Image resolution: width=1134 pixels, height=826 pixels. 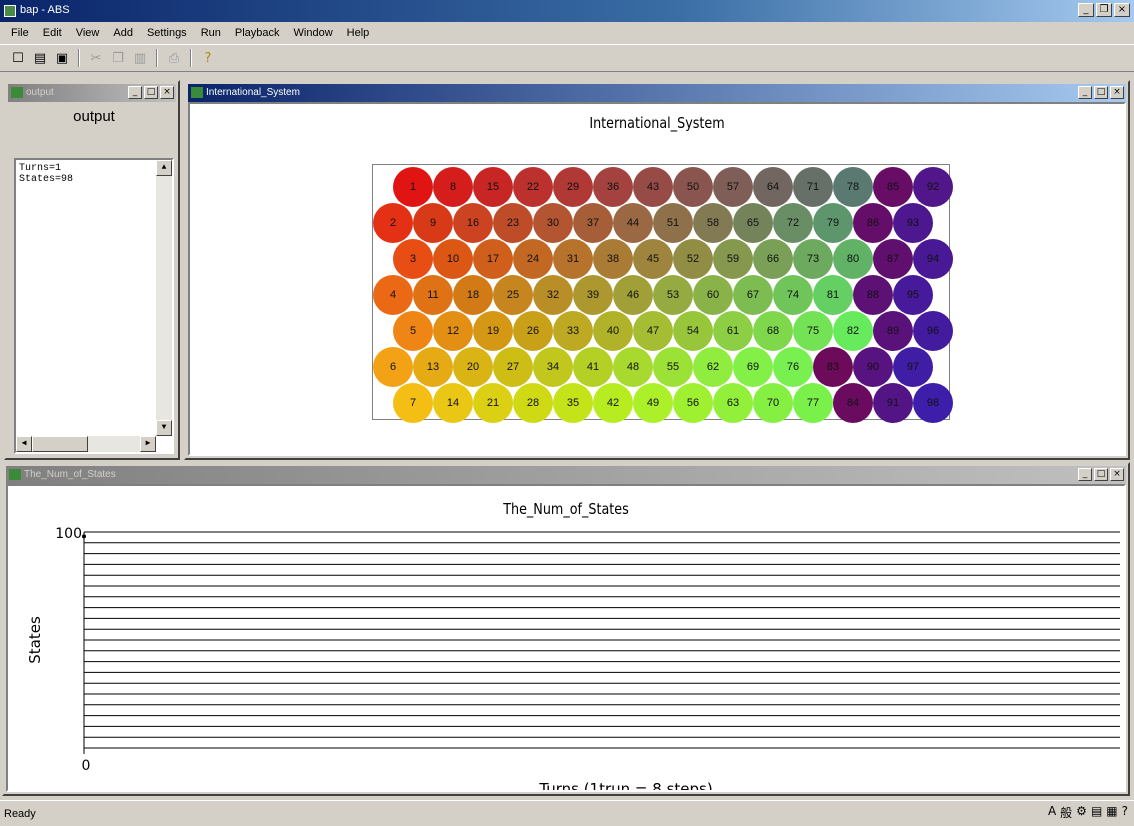 I want to click on state-ball: 49, so click(x=653, y=403).